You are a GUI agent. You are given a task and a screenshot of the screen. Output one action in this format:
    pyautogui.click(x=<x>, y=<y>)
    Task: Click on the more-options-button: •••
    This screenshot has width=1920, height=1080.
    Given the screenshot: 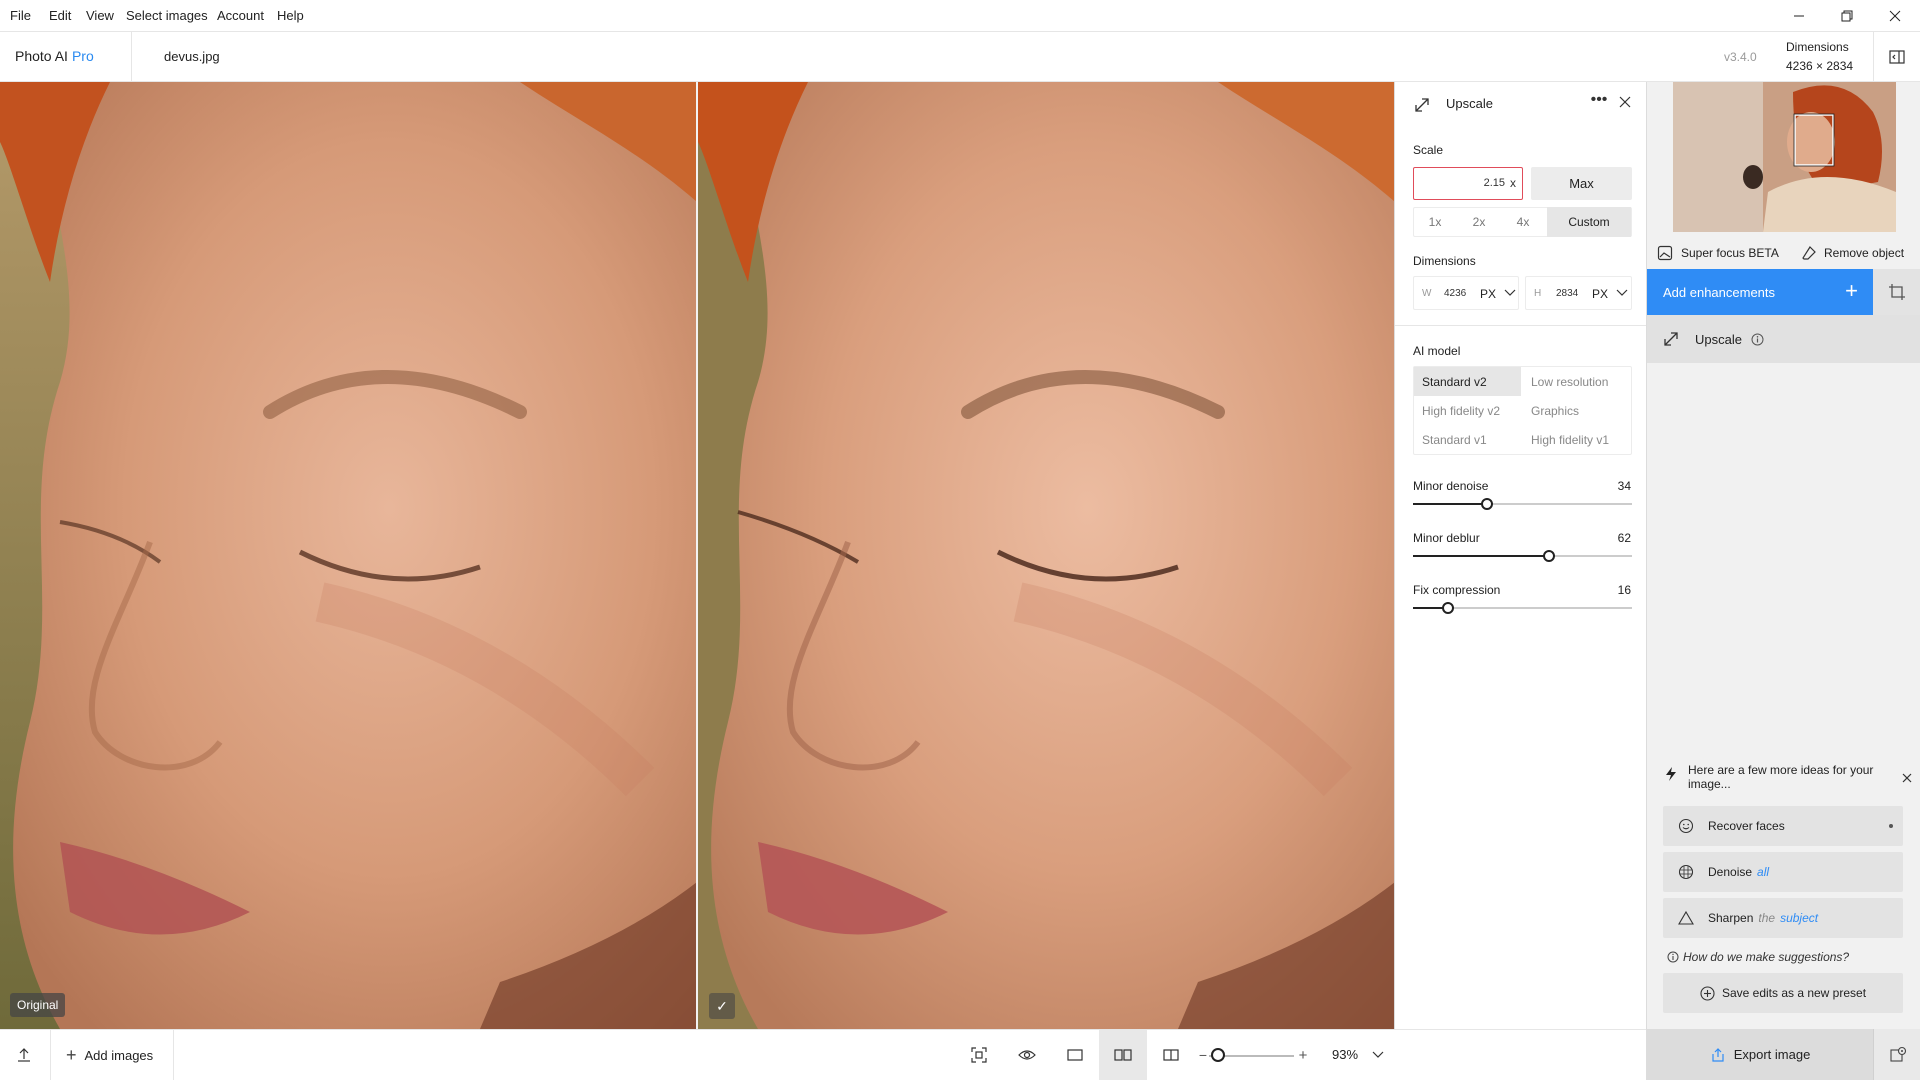 What is the action you would take?
    pyautogui.click(x=1599, y=103)
    